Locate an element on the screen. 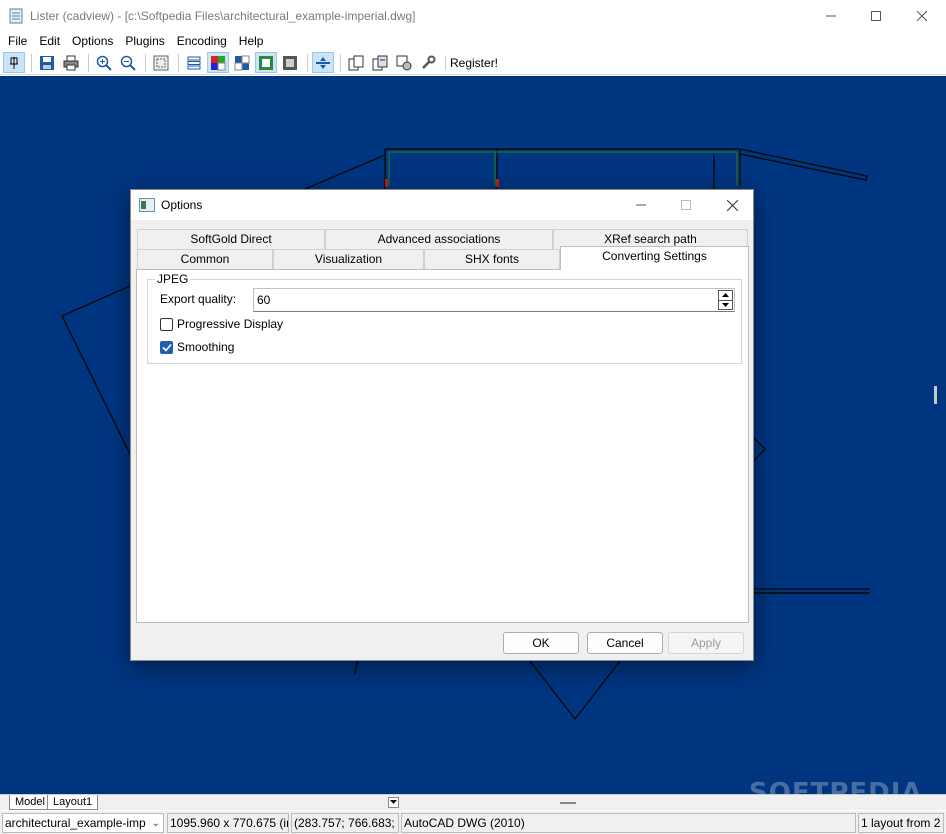 Image resolution: width=946 pixels, height=834 pixels. settings-button is located at coordinates (404, 62).